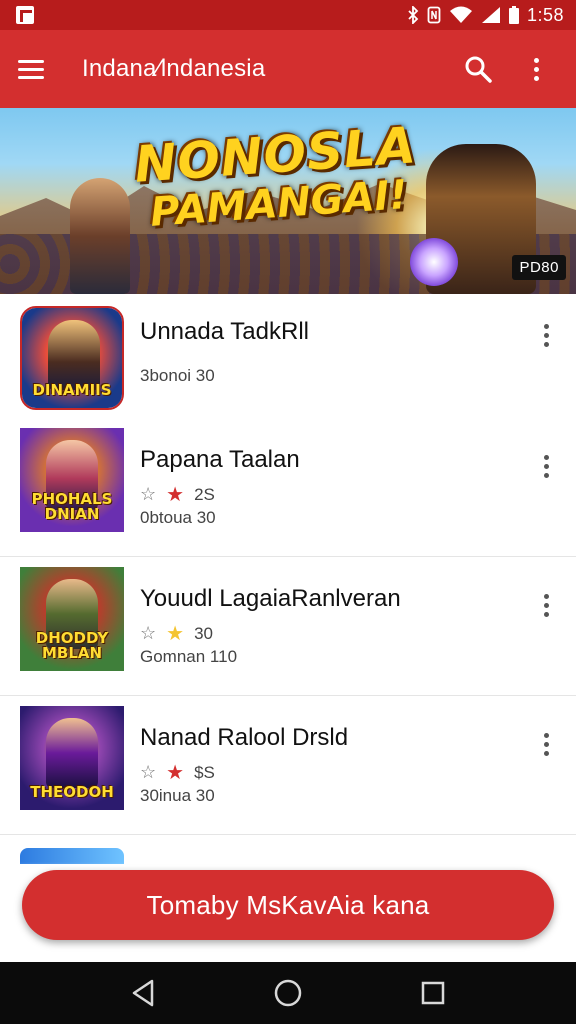 The image size is (576, 1024). Describe the element at coordinates (72, 792) in the screenshot. I see `thumb-label: THEODOH` at that location.